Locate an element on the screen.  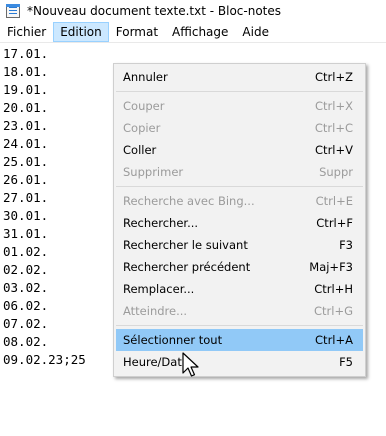
title-bar: *Nouveau document texte.txt - Bloc-notes is located at coordinates (193, 11).